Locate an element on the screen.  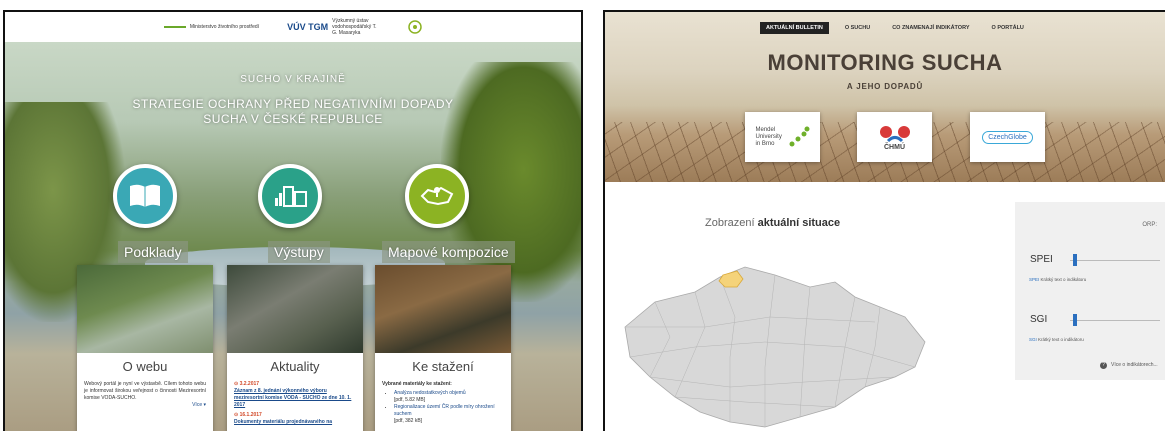
dots-icon is located at coordinates (799, 136).